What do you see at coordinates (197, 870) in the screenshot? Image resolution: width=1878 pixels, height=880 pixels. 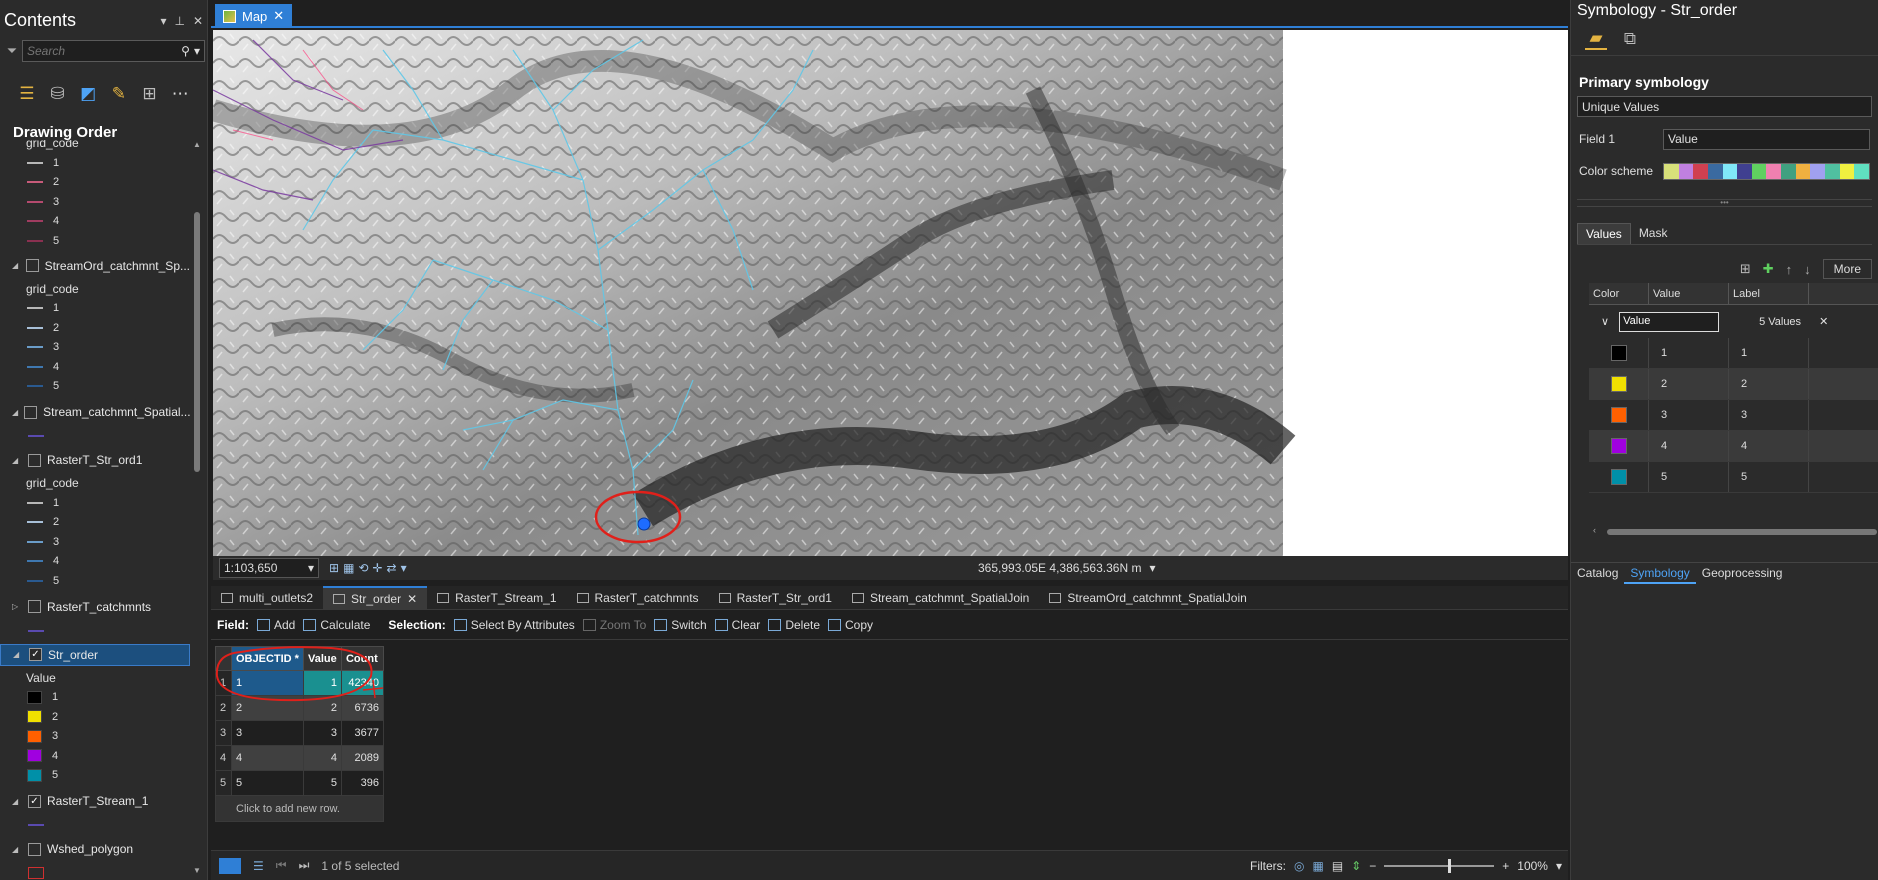 I see `scroll-down-icon: ▼` at bounding box center [197, 870].